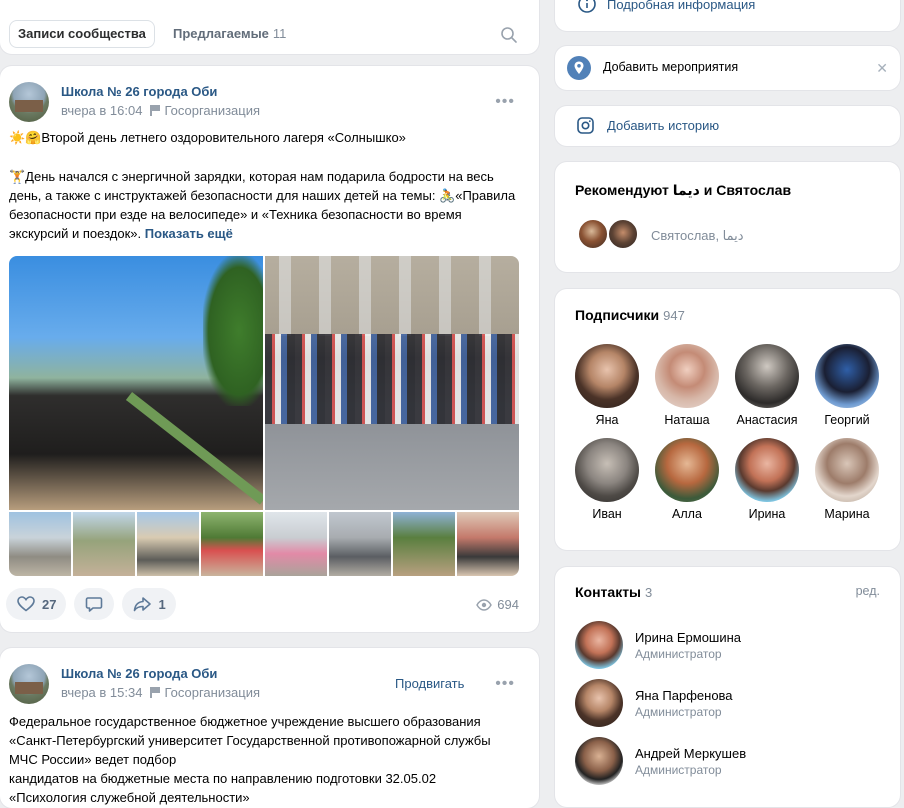 The width and height of the screenshot is (904, 808). I want to click on contact-name: Ирина Ермошина, so click(688, 637).